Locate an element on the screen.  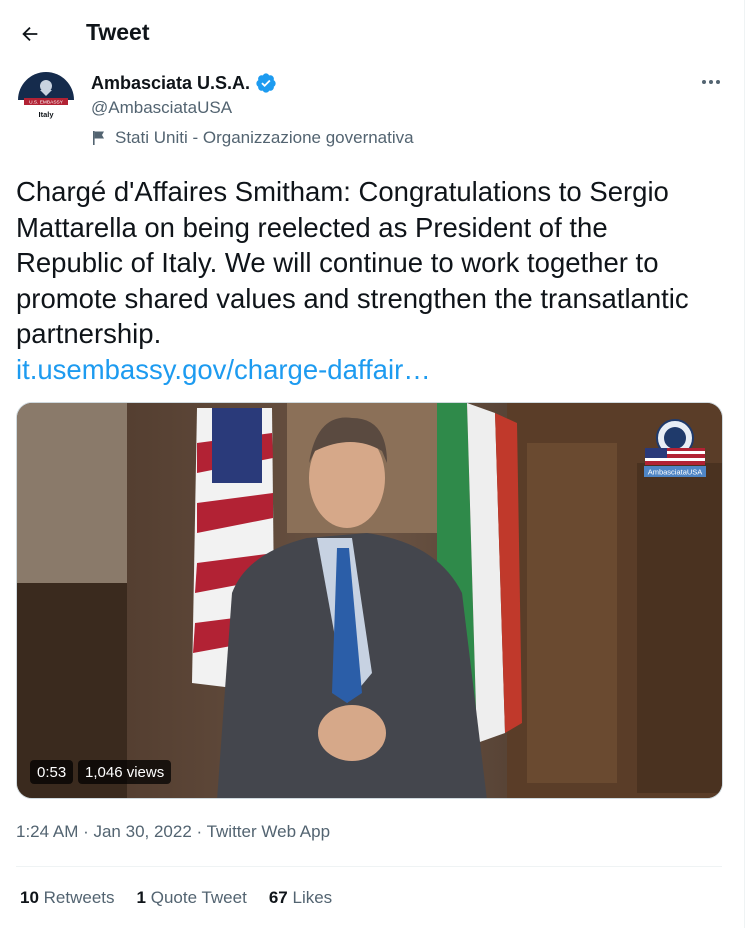
author-name-row: Ambasciata U.S.A. is located at coordinates (184, 83).